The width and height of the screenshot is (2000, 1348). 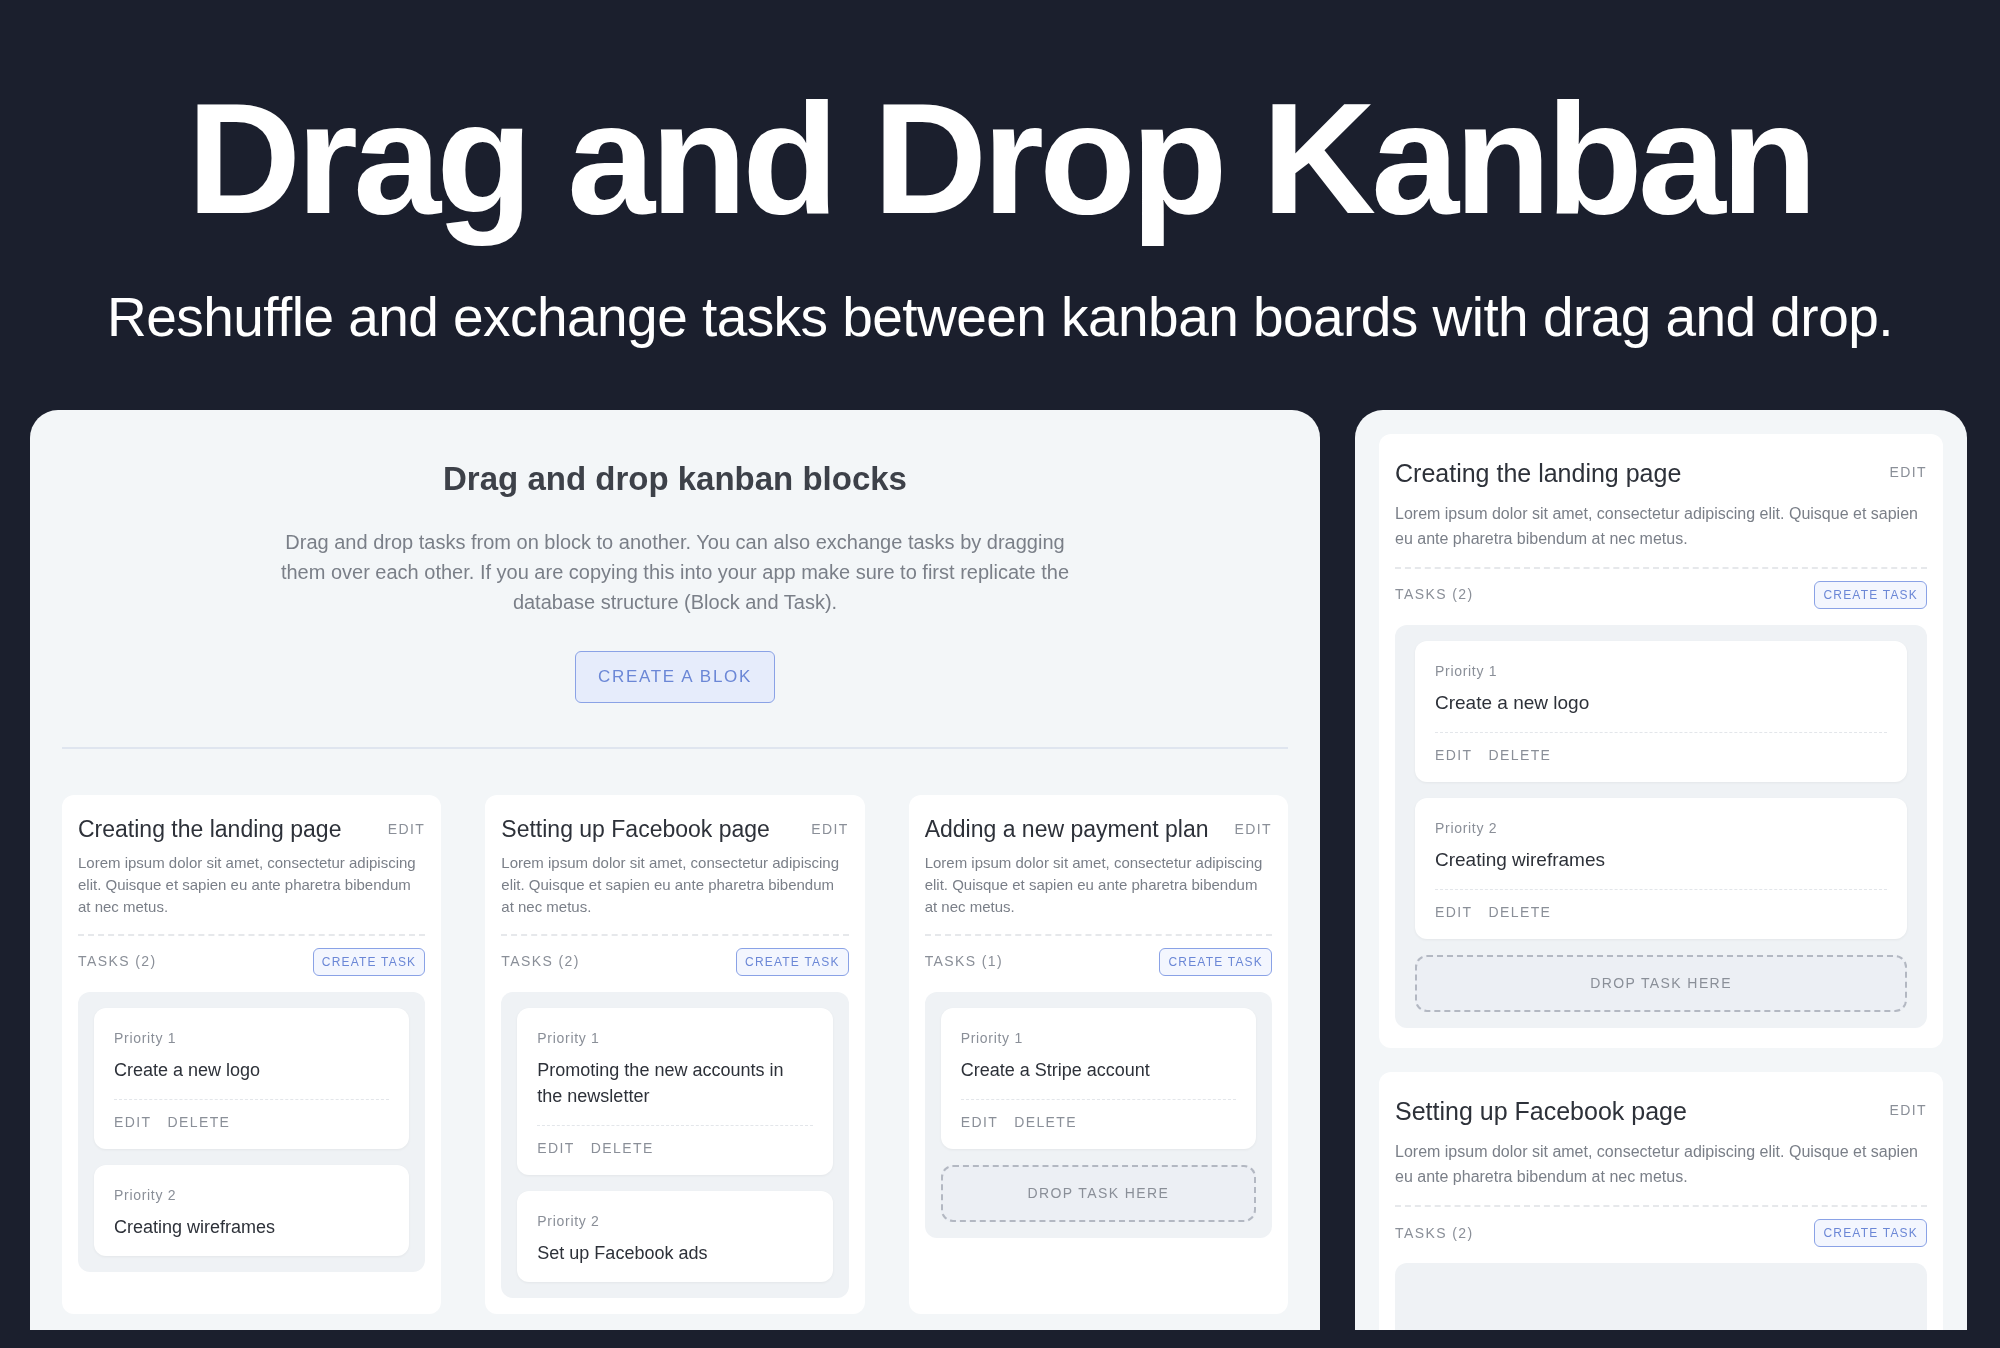 What do you see at coordinates (1066, 829) in the screenshot?
I see `block-title: Adding a new payment plan` at bounding box center [1066, 829].